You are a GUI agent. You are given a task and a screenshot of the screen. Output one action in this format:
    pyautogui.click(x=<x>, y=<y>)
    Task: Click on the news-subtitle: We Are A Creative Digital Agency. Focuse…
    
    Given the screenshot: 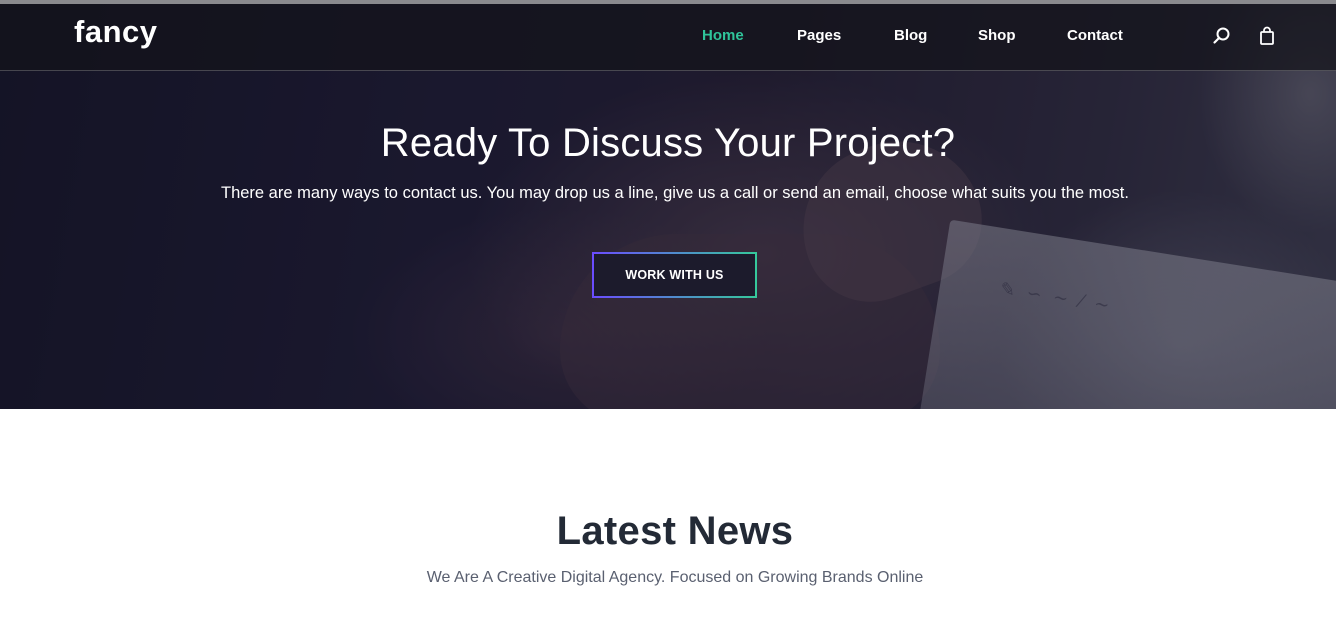 What is the action you would take?
    pyautogui.click(x=675, y=577)
    